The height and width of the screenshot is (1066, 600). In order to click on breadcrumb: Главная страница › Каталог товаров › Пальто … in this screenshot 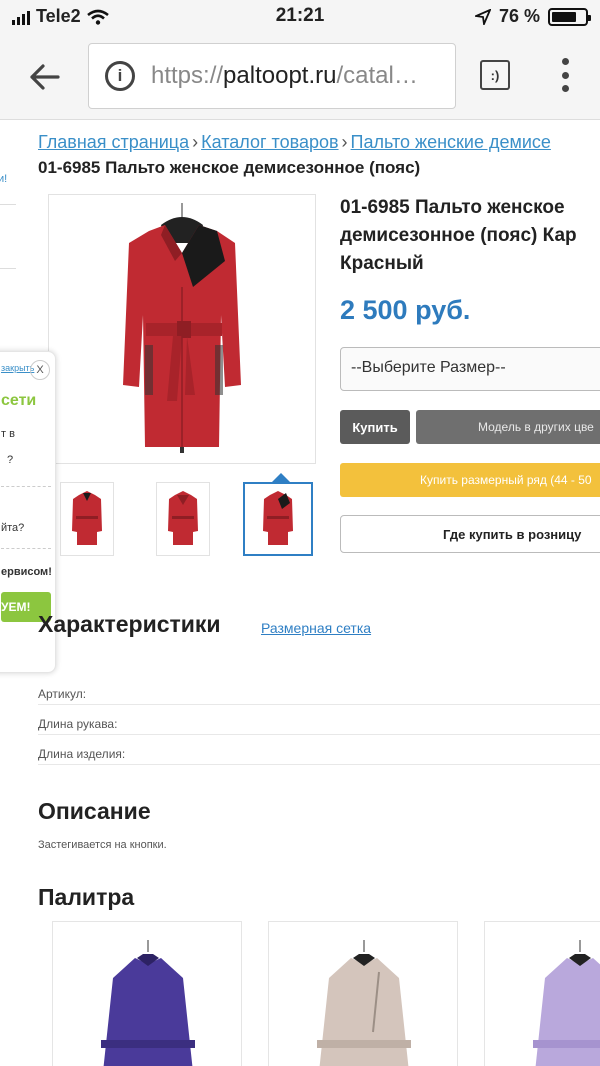, I will do `click(294, 142)`.